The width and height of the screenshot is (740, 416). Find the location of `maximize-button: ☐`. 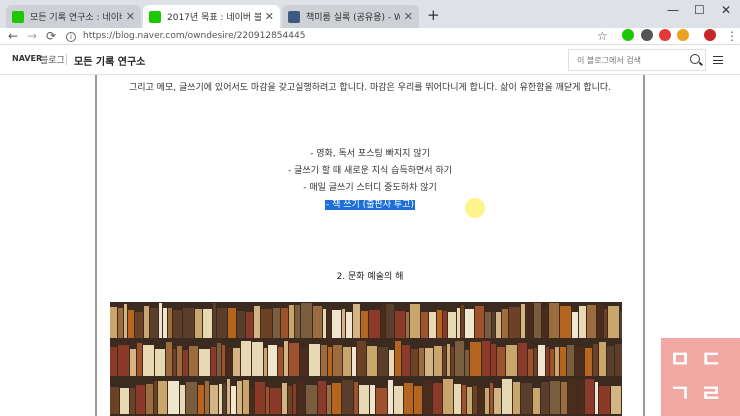

maximize-button: ☐ is located at coordinates (699, 10).